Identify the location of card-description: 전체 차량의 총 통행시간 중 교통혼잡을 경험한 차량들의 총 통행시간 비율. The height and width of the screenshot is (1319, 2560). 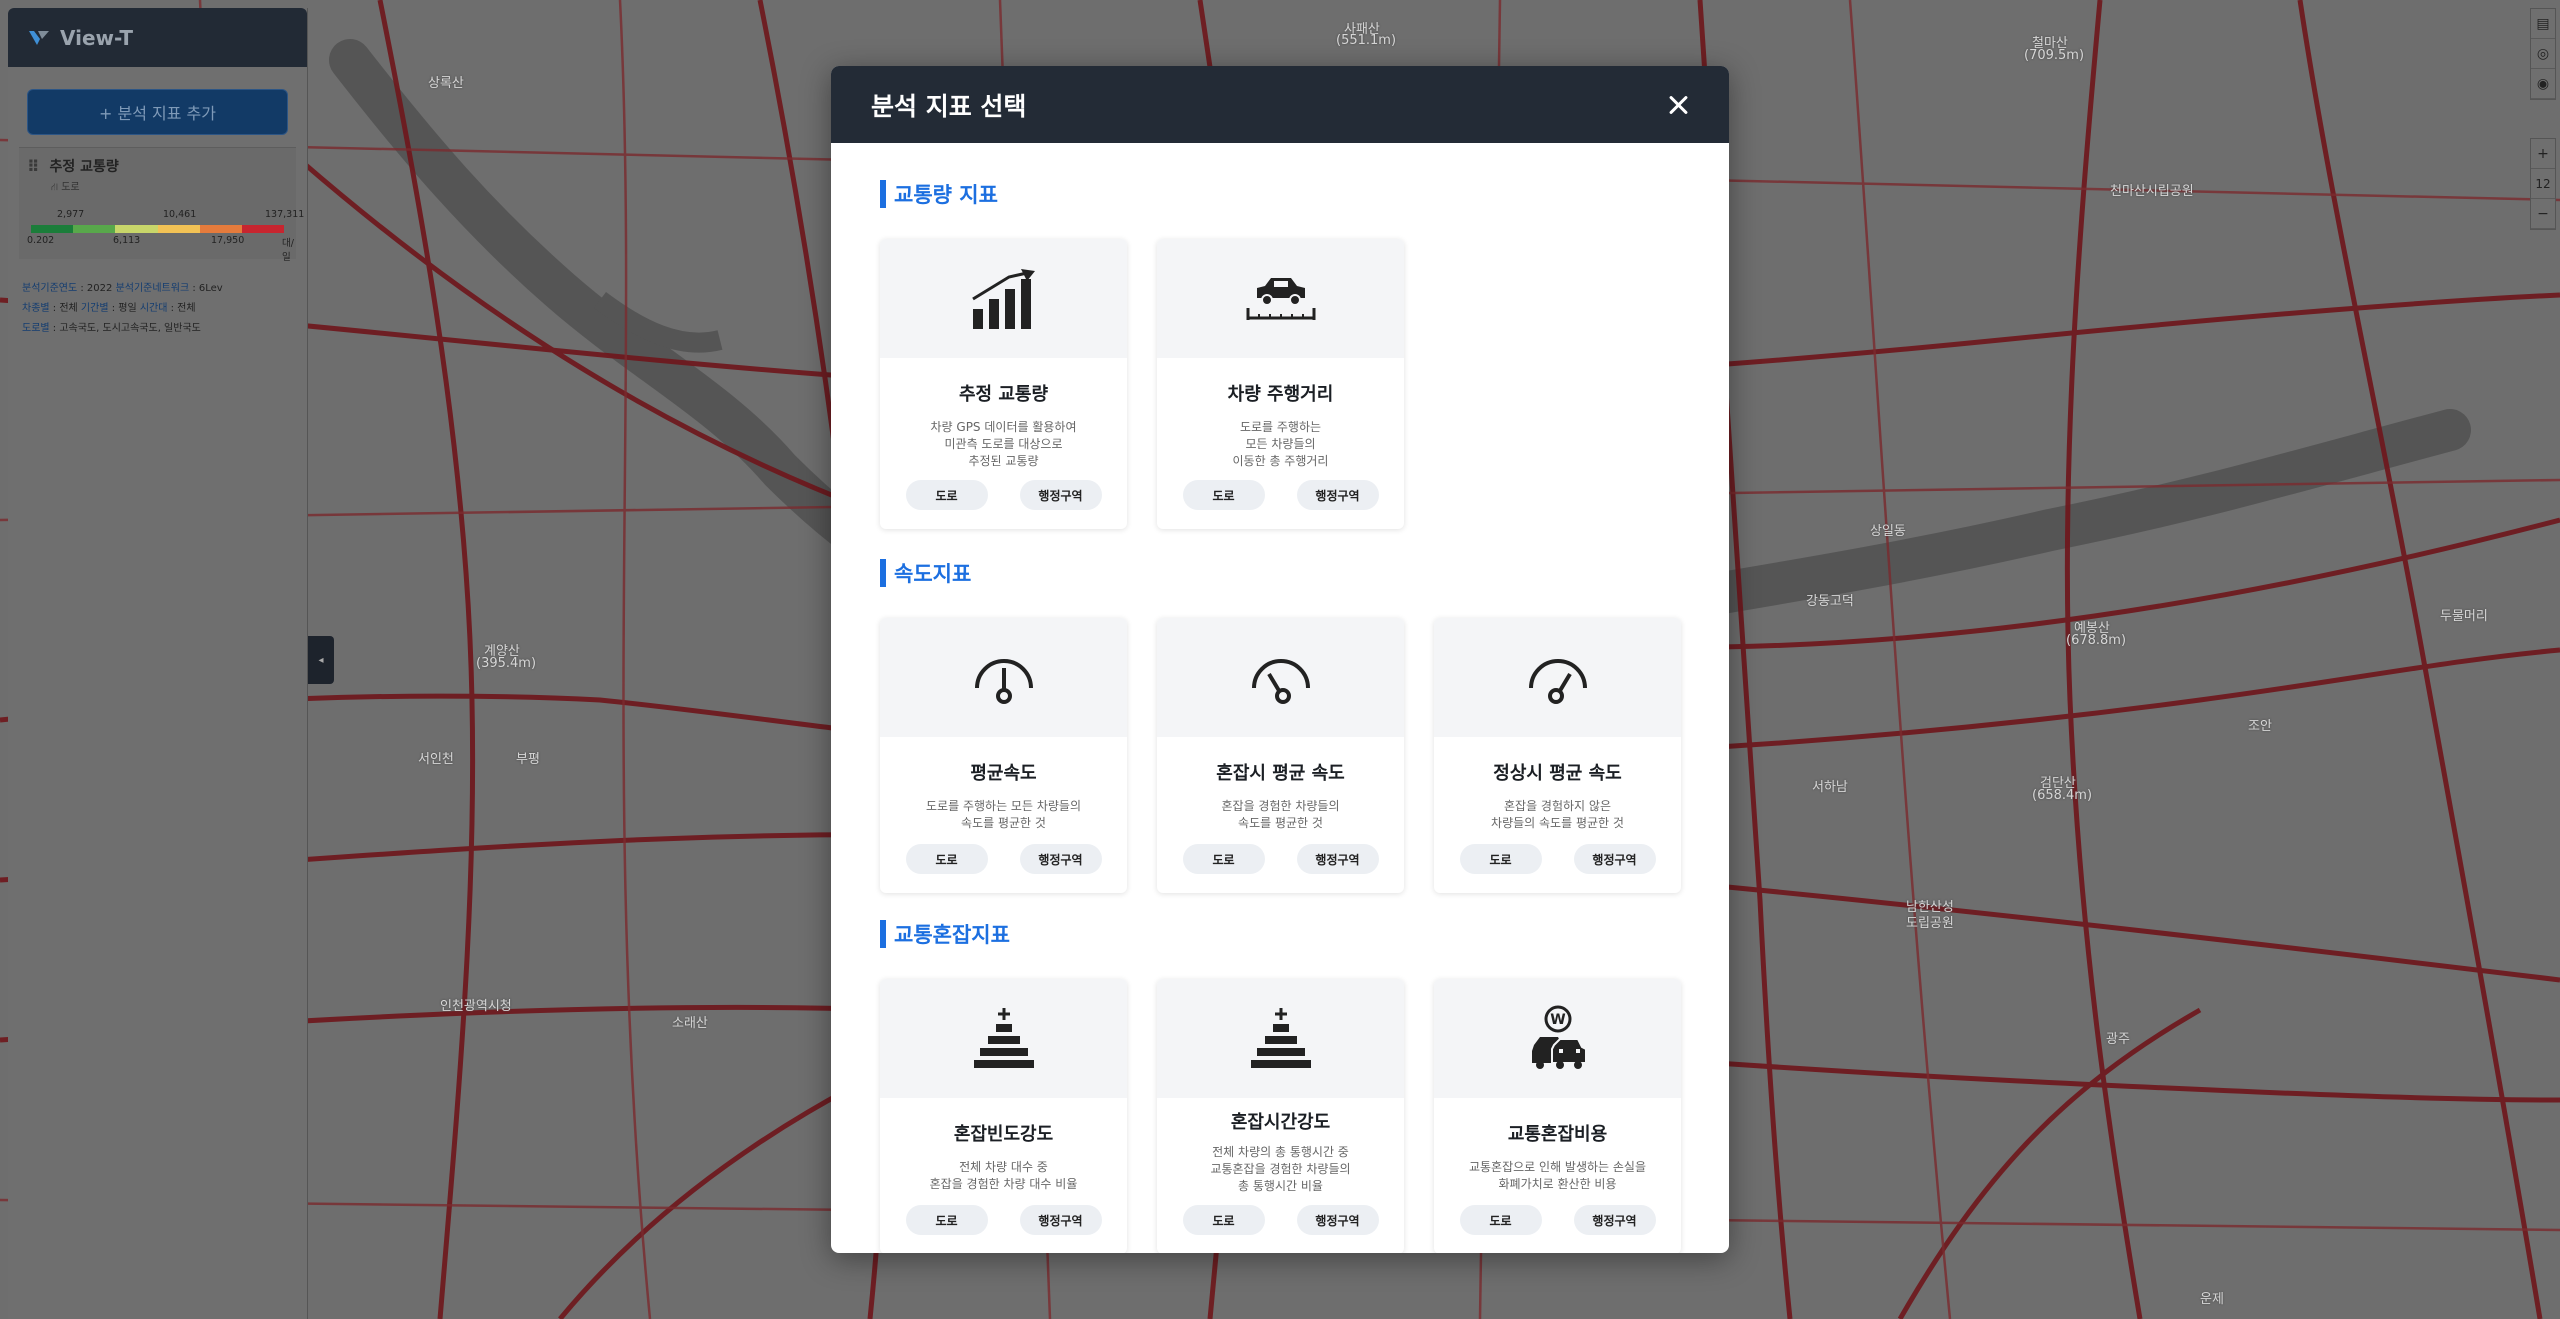
(1280, 1169).